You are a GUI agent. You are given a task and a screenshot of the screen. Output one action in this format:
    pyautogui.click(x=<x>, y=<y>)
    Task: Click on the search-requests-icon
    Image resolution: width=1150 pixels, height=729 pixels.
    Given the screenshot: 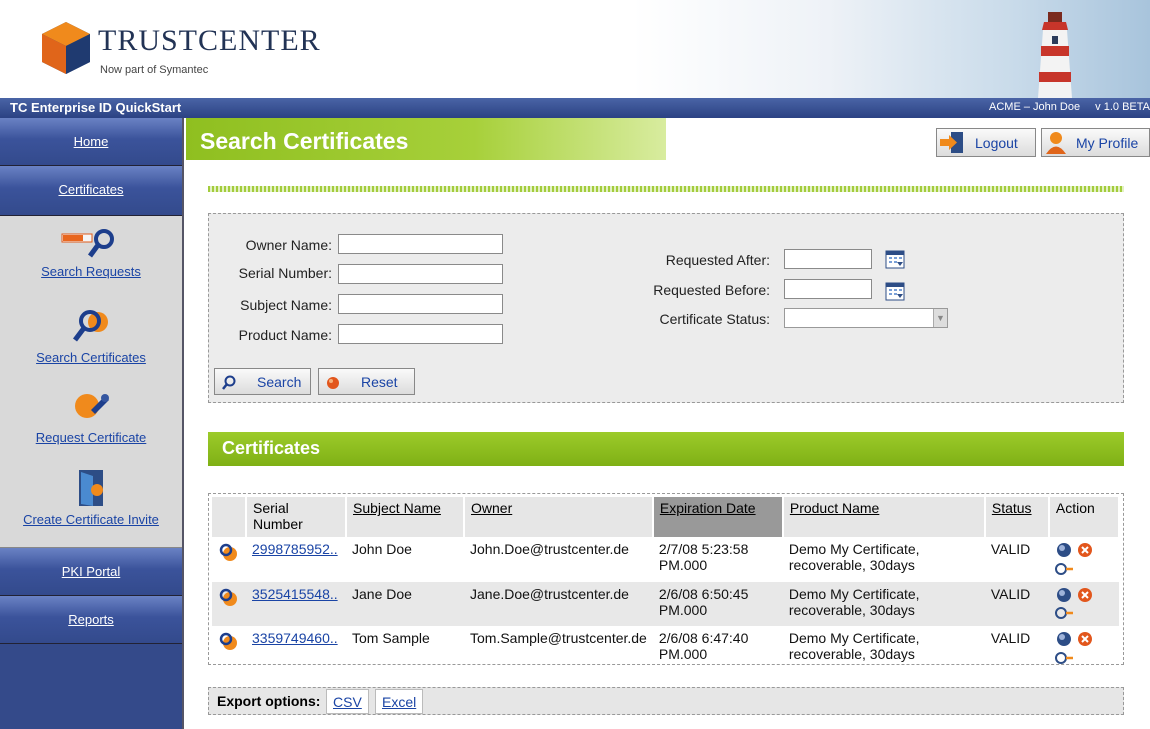 What is the action you would take?
    pyautogui.click(x=87, y=243)
    